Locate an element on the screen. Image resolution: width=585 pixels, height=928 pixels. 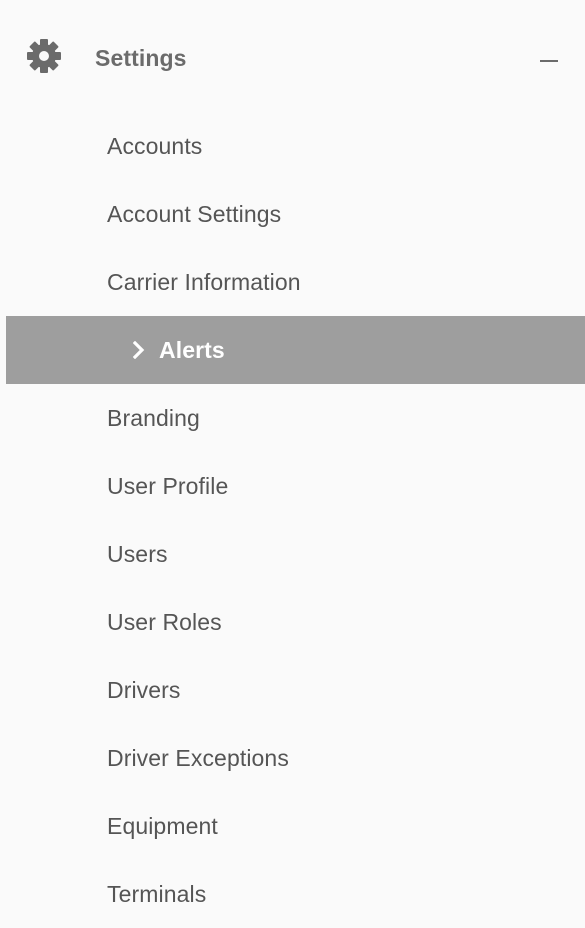
menu-item-label: Alerts is located at coordinates (192, 349).